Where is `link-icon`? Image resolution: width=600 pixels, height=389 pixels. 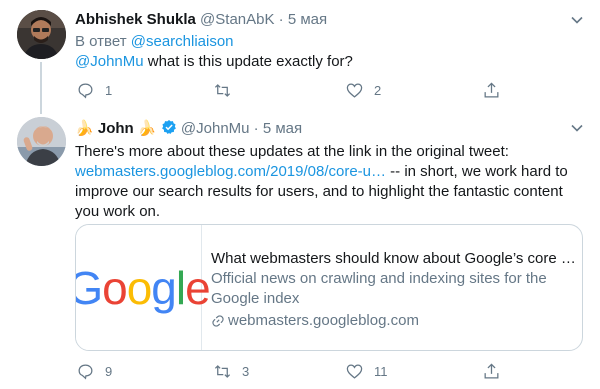
link-icon is located at coordinates (218, 321).